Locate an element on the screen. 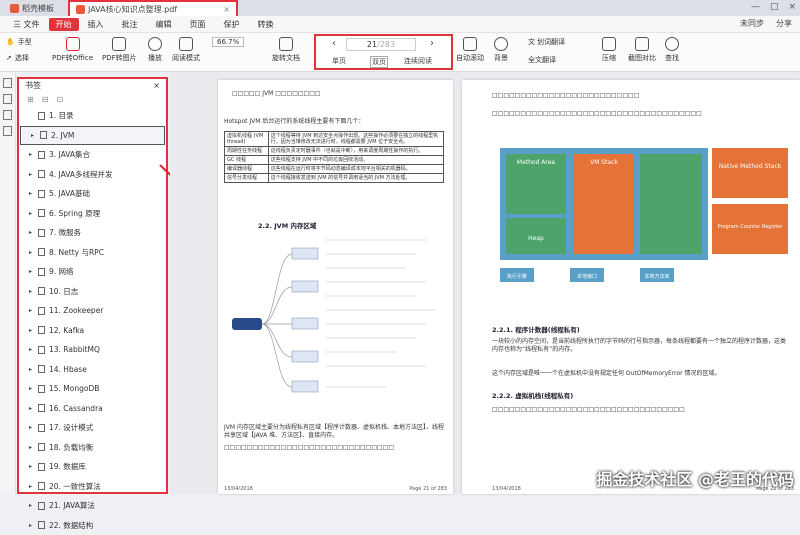 This screenshot has width=800, height=535. full-translate-button: 全文翻译 is located at coordinates (542, 60).